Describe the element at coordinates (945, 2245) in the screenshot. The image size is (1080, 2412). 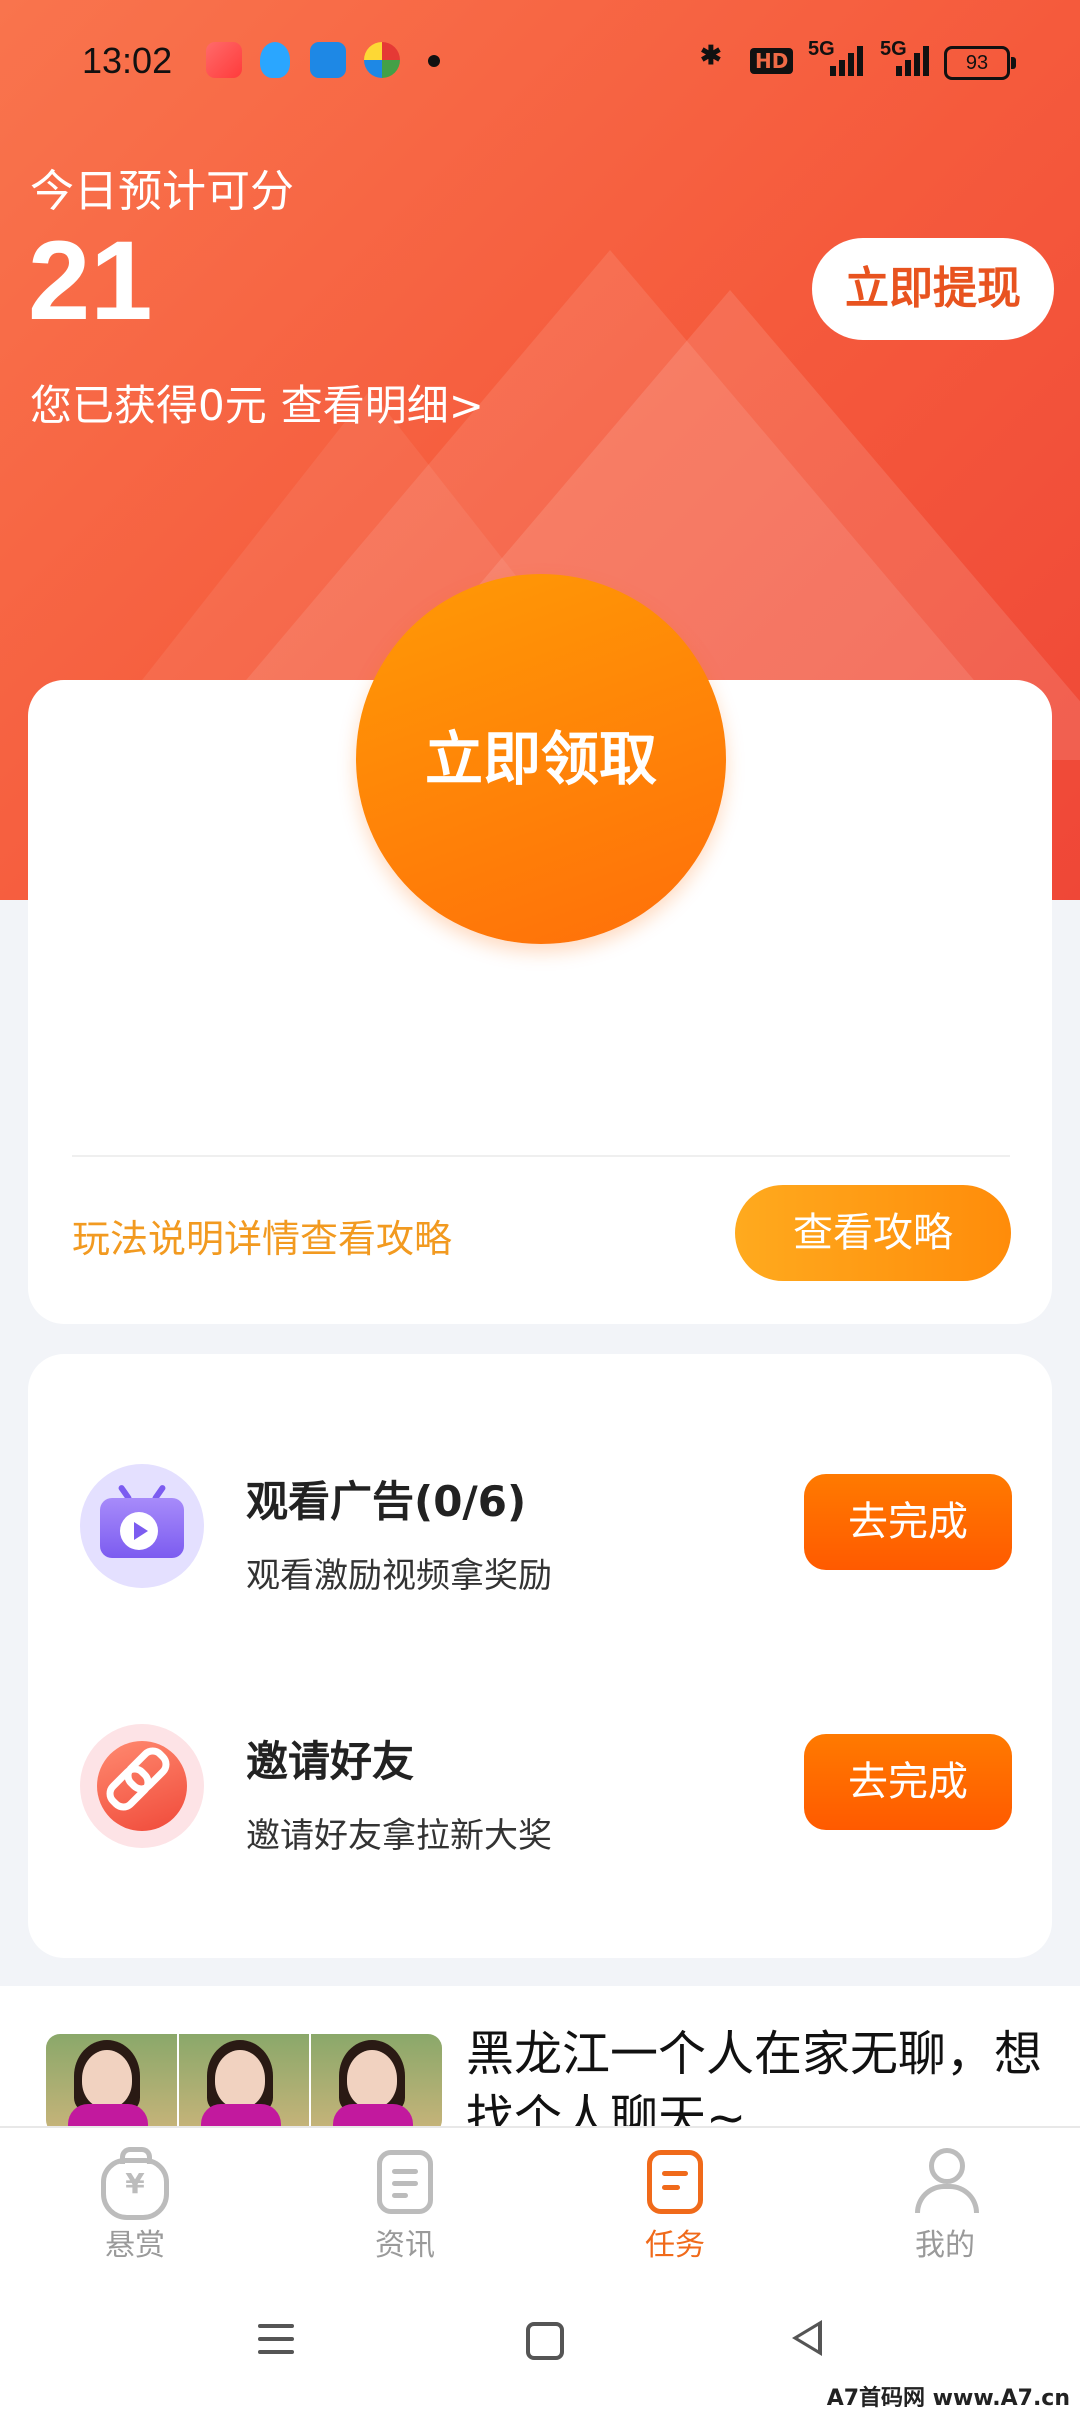
I see `tab-label: 我的` at that location.